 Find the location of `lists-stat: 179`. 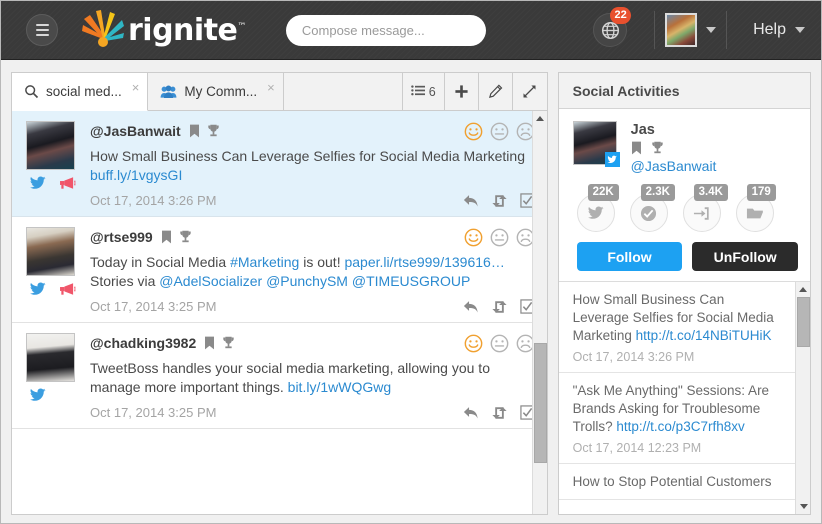

lists-stat: 179 is located at coordinates (758, 208).